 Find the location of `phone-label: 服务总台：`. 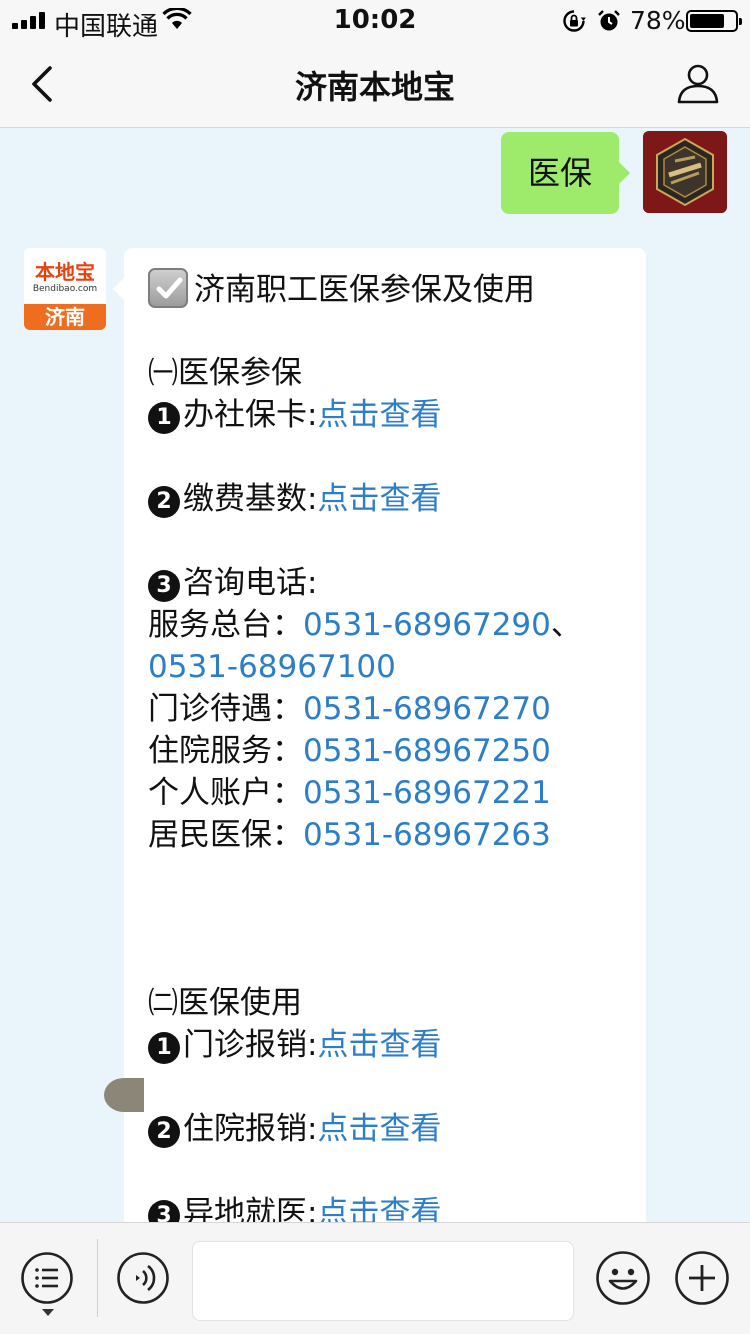

phone-label: 服务总台： is located at coordinates (225, 625).